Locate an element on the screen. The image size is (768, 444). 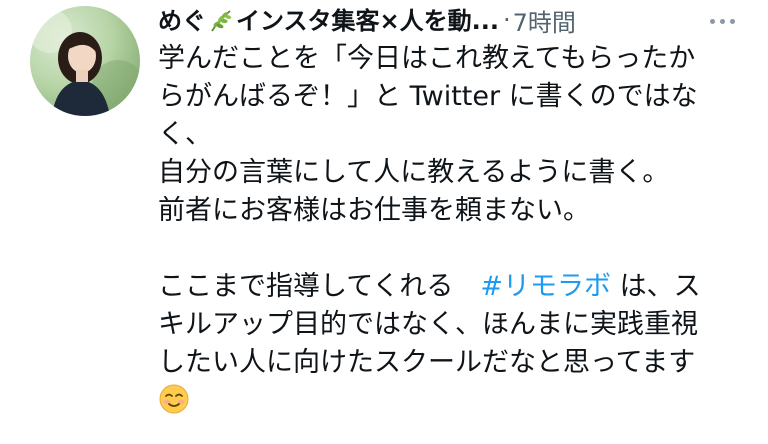
avatar: SNSmarketing is located at coordinates (85, 61).